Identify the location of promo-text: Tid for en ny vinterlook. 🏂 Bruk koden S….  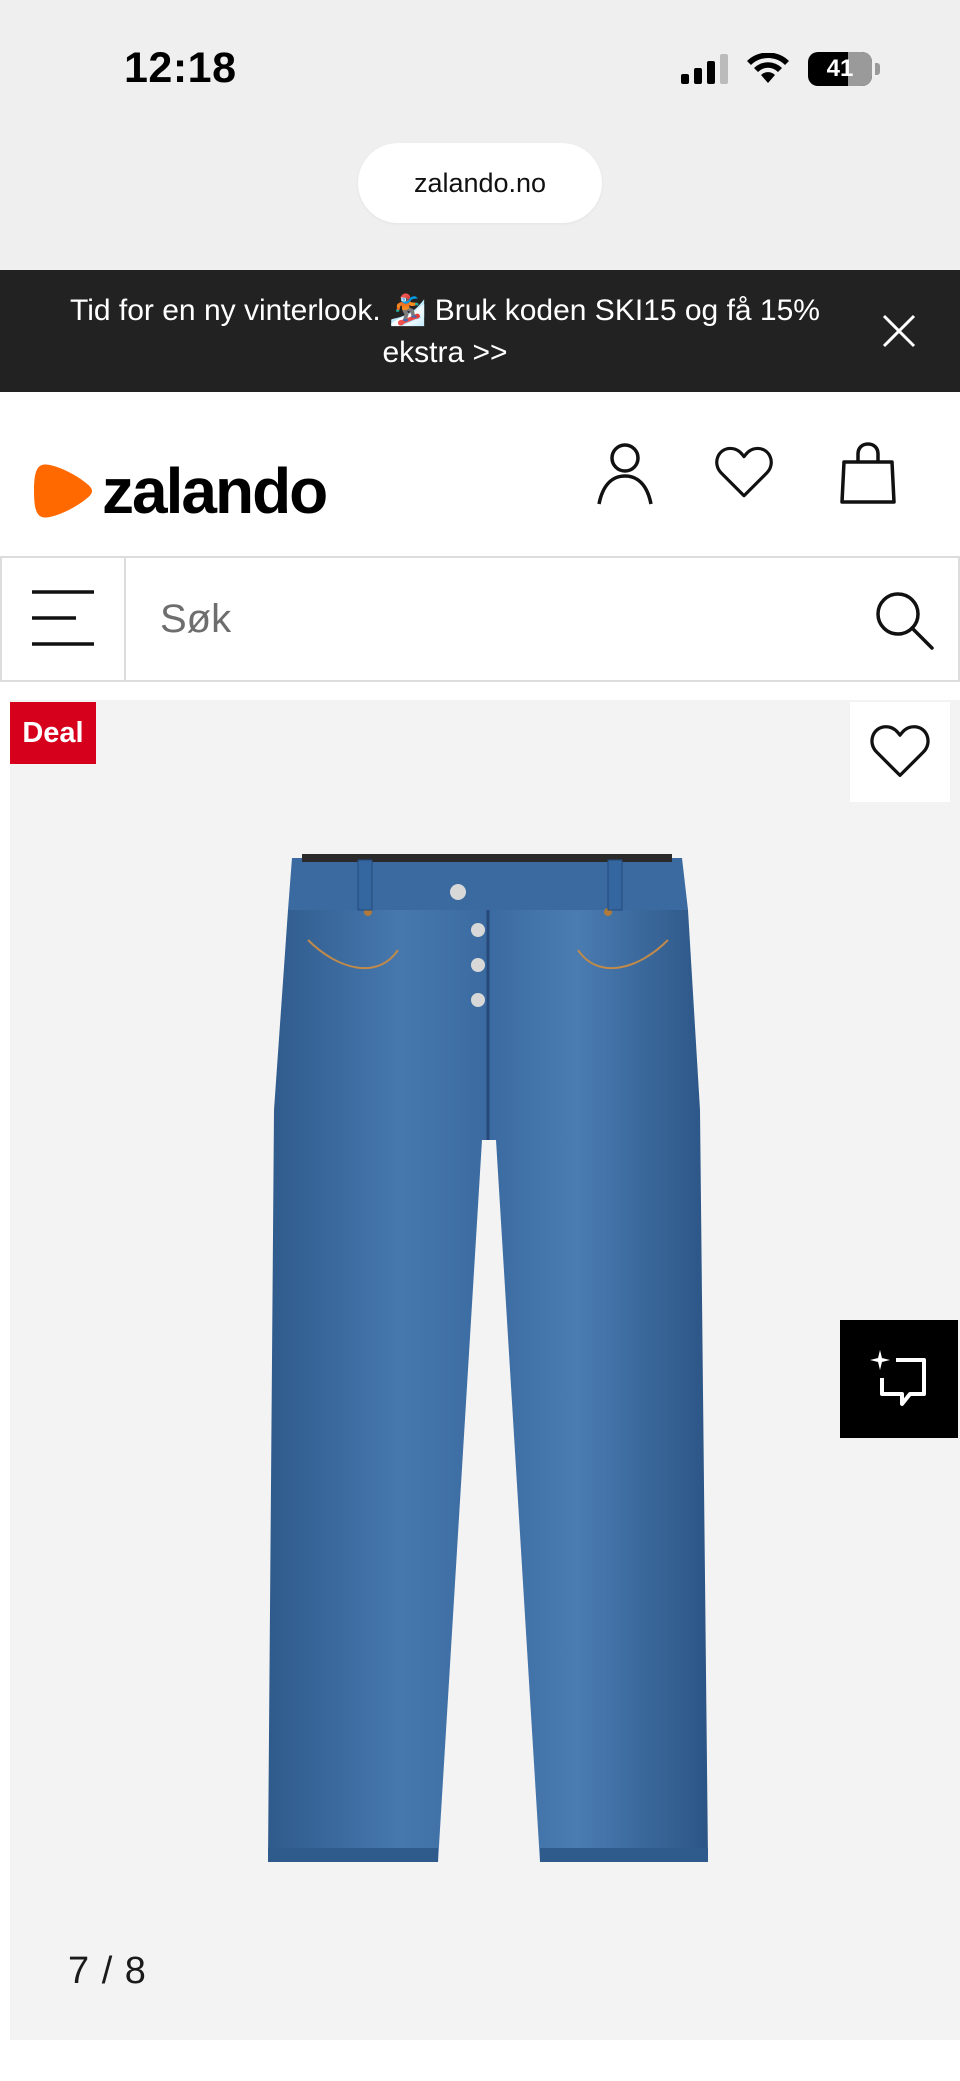
(445, 332).